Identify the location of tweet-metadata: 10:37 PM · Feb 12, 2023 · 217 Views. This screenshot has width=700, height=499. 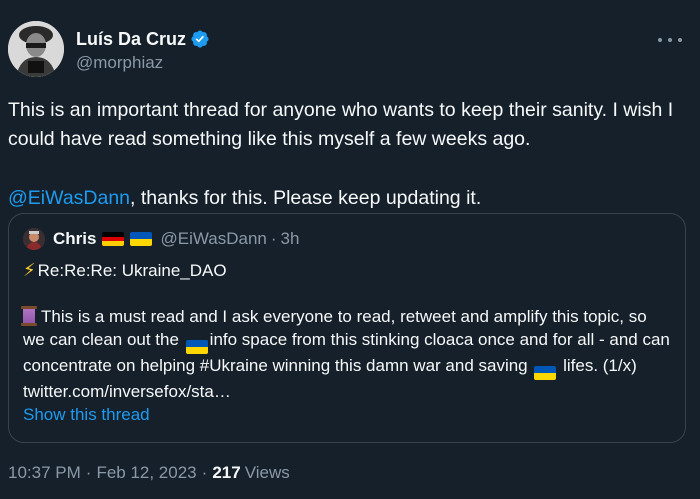
(149, 473).